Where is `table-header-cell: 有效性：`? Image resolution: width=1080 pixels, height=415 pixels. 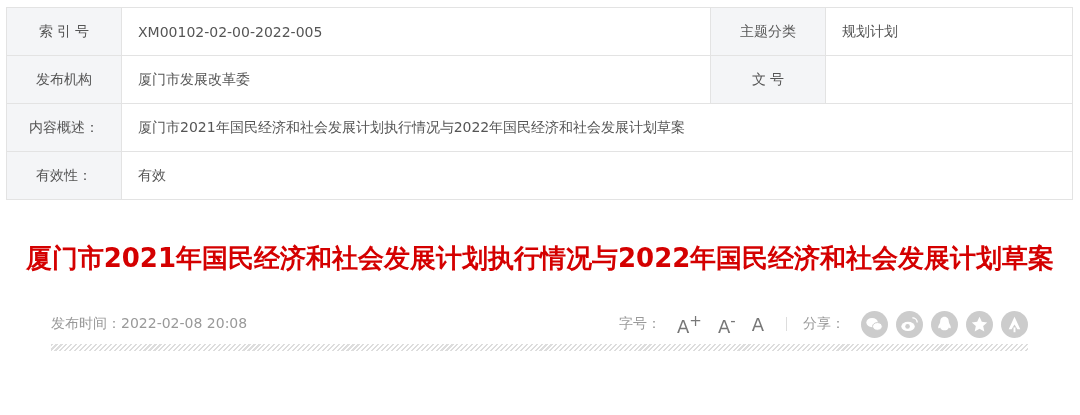
table-header-cell: 有效性： is located at coordinates (64, 176).